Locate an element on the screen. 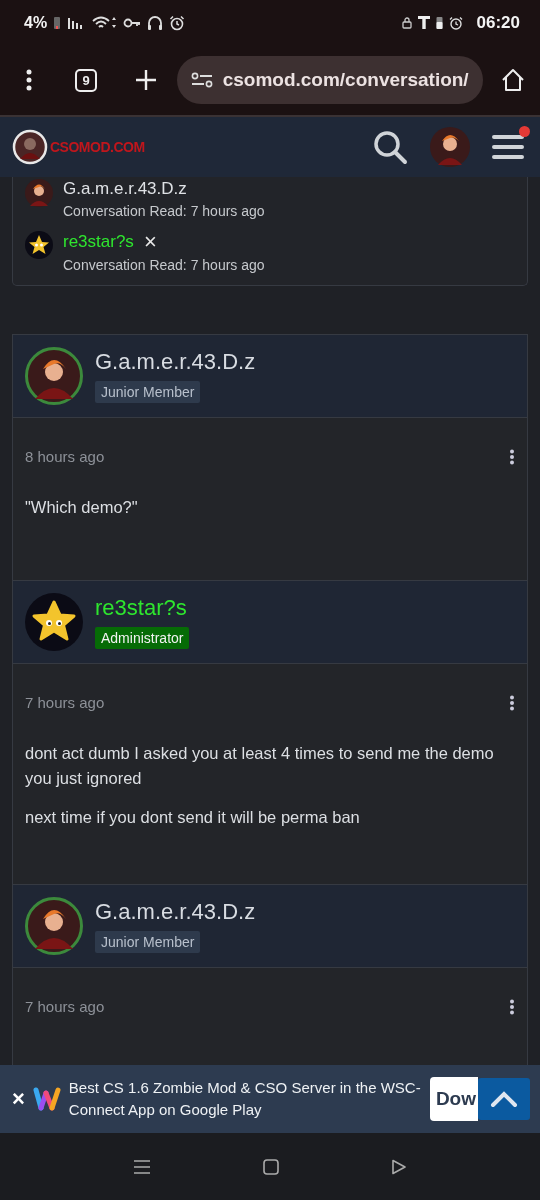 This screenshot has height=1200, width=540. message-text: dont act dumb I asked you at least 4 times to send me the demo you just ignored is located at coordinates (260, 766).